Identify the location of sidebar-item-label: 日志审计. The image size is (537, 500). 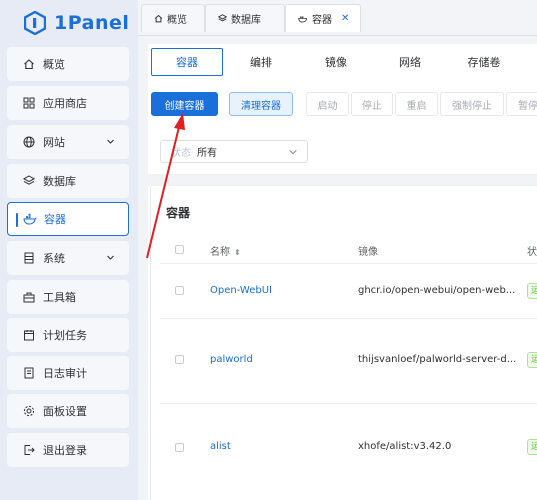
(65, 373).